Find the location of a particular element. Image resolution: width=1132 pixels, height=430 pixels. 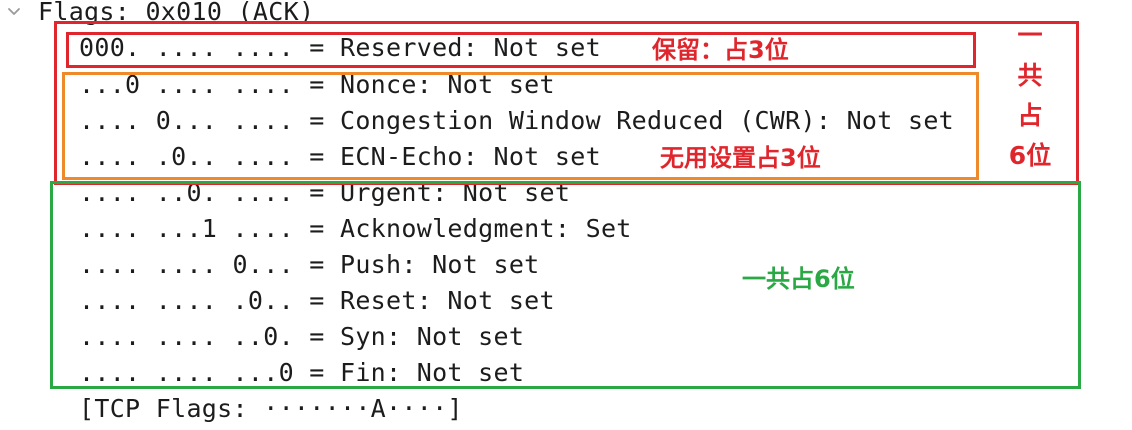

reserved-bits-box is located at coordinates (521, 50).